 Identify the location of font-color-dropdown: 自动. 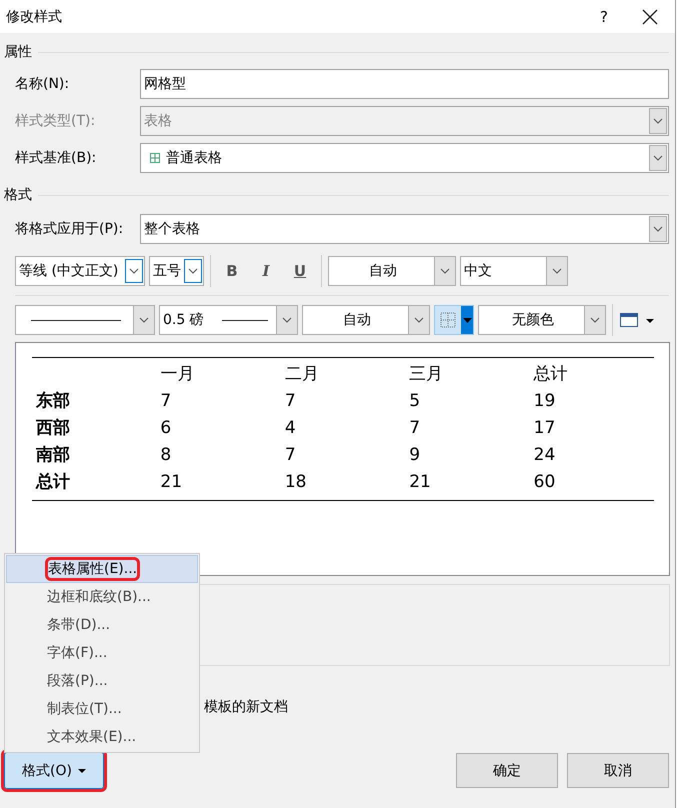
(392, 271).